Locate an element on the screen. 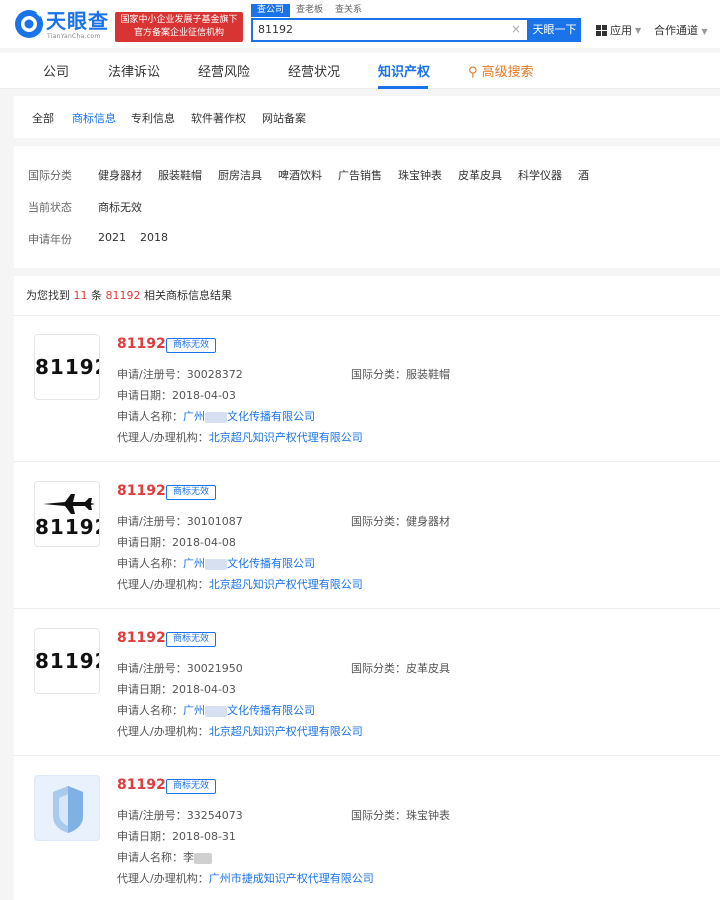 This screenshot has height=900, width=720. filter-class-option: 皮革皮具 is located at coordinates (480, 175).